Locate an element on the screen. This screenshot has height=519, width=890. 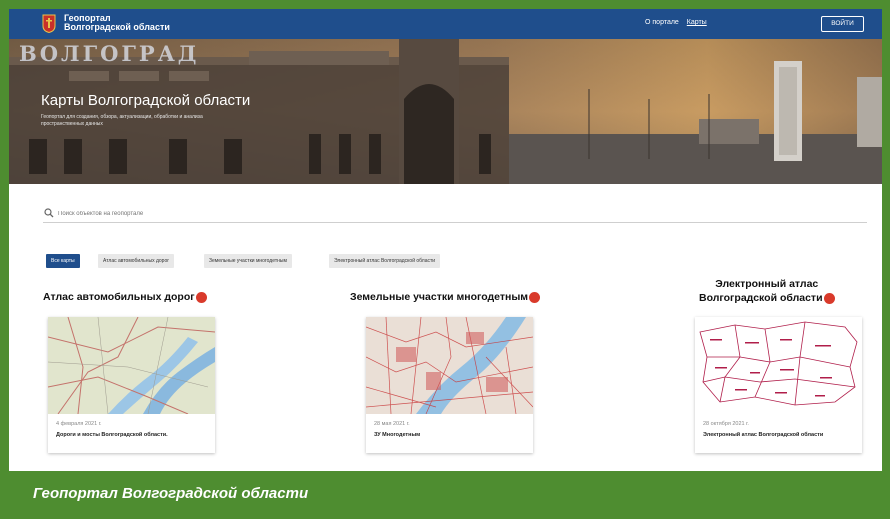
search-bar is located at coordinates (455, 215).